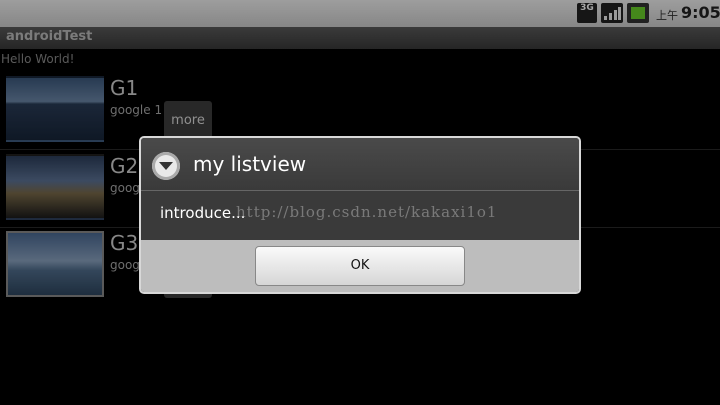 This screenshot has width=720, height=405. I want to click on ok-button: OK, so click(360, 266).